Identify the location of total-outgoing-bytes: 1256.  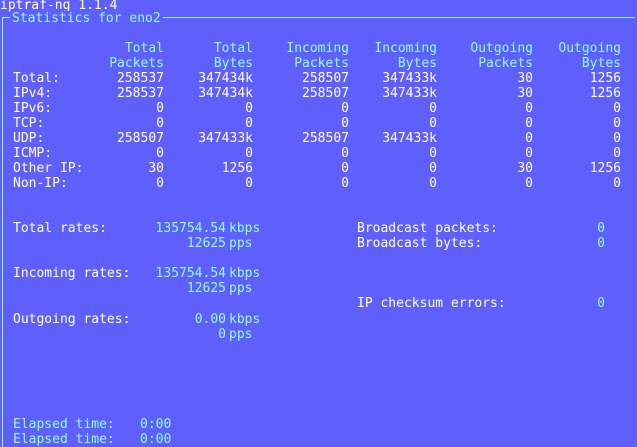
(605, 78).